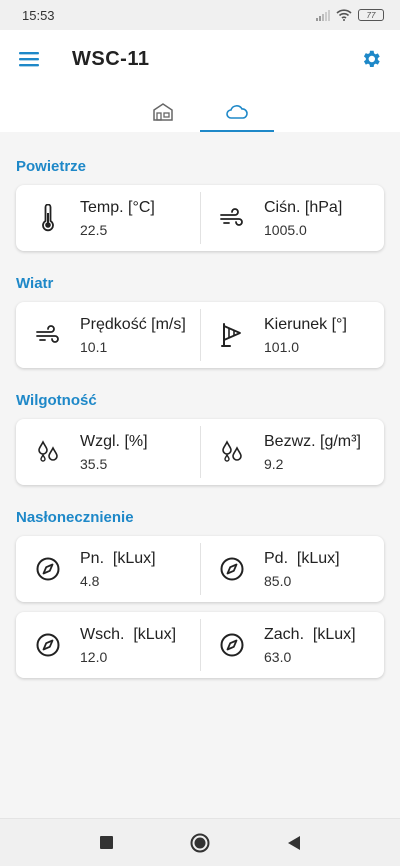  What do you see at coordinates (292, 569) in the screenshot?
I see `sensor-sun-south: Pd. [kLux] 85.0` at bounding box center [292, 569].